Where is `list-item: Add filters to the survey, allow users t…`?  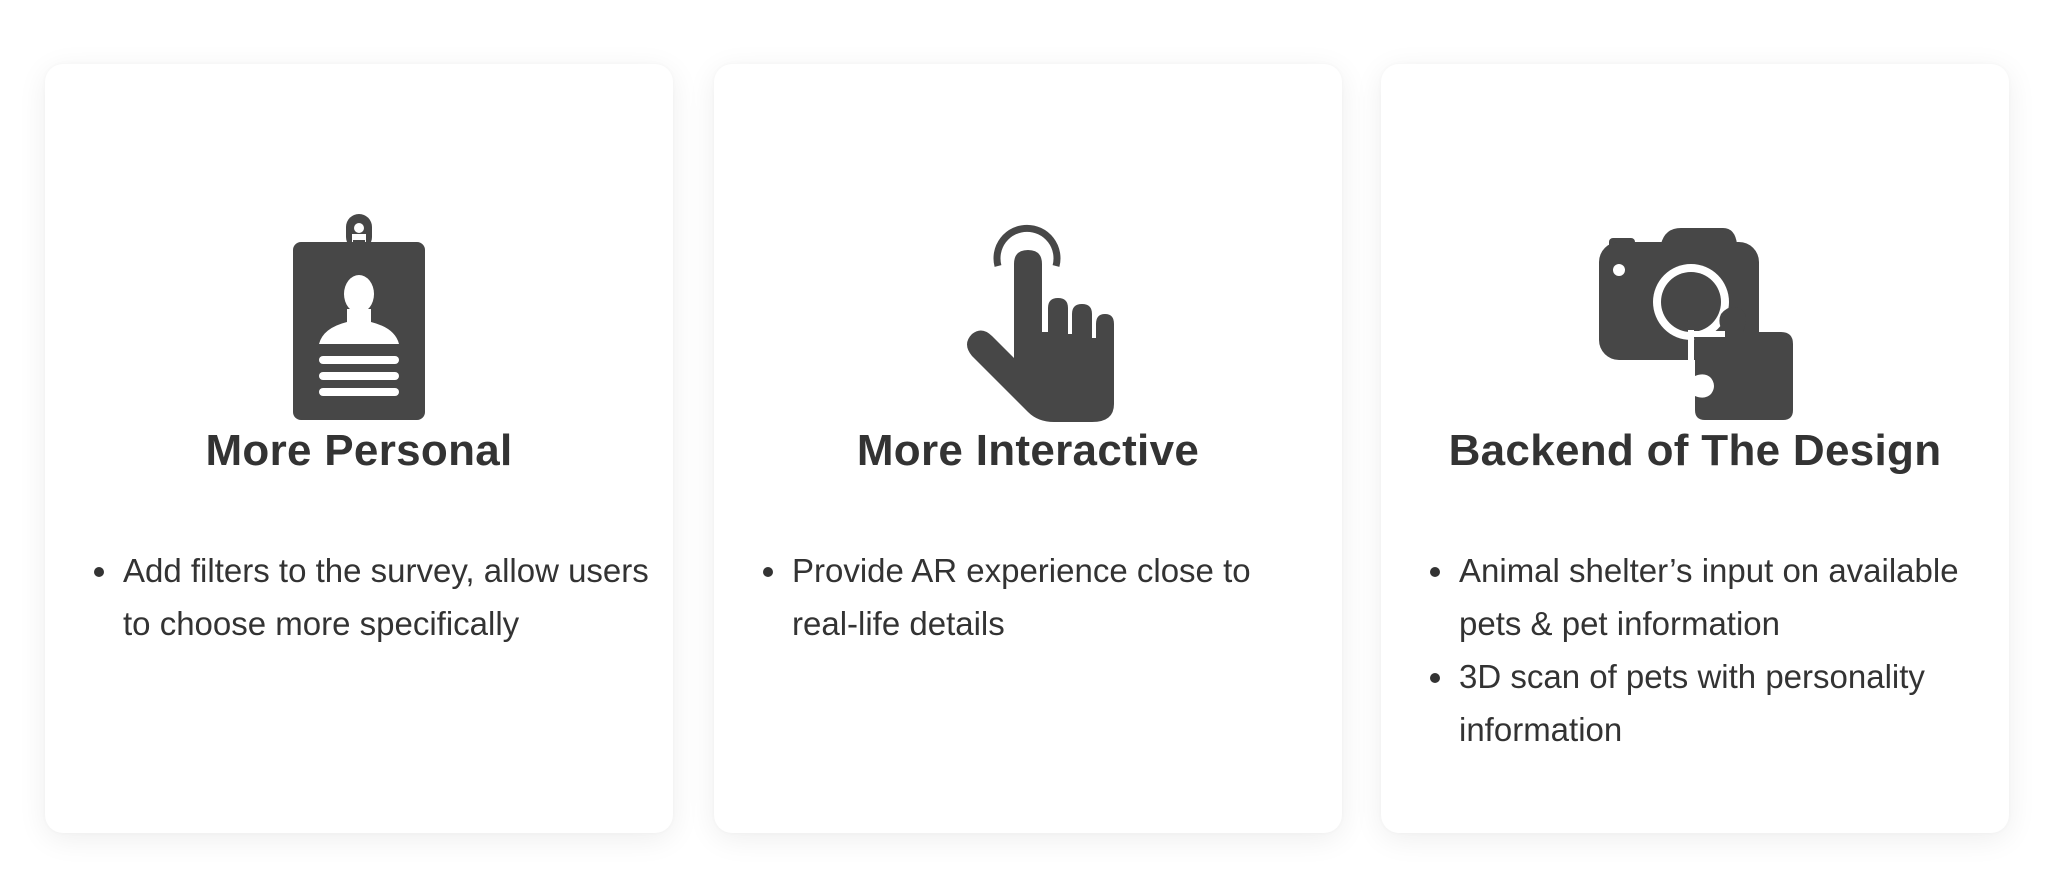 list-item: Add filters to the survey, allow users t… is located at coordinates (387, 597).